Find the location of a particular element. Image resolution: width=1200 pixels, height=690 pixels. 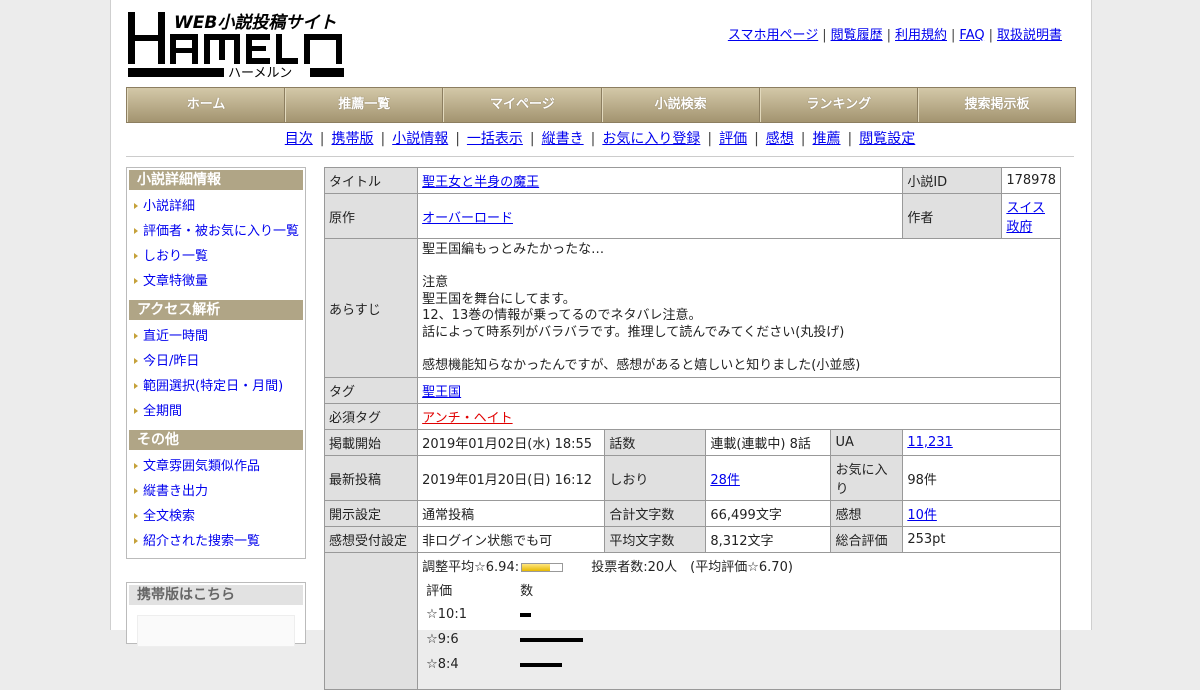

stat-value: 2019年01月20日(日) 16:12 is located at coordinates (511, 478).